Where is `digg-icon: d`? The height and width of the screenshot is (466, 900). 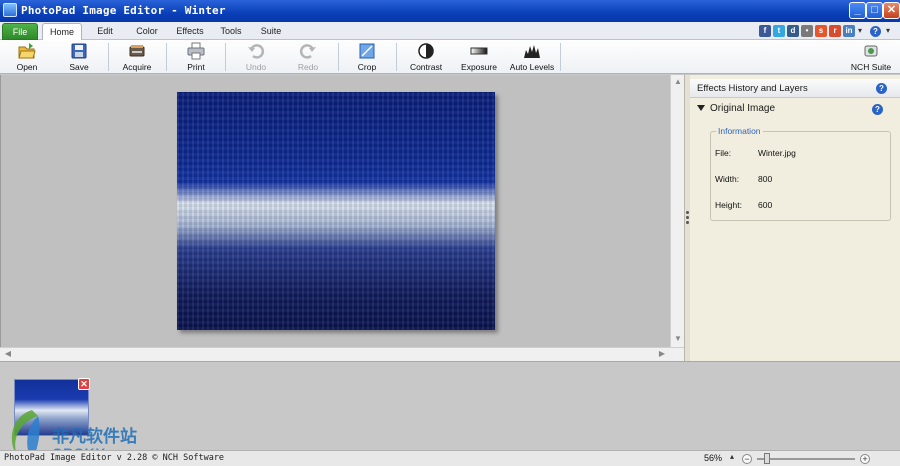 digg-icon: d is located at coordinates (793, 31).